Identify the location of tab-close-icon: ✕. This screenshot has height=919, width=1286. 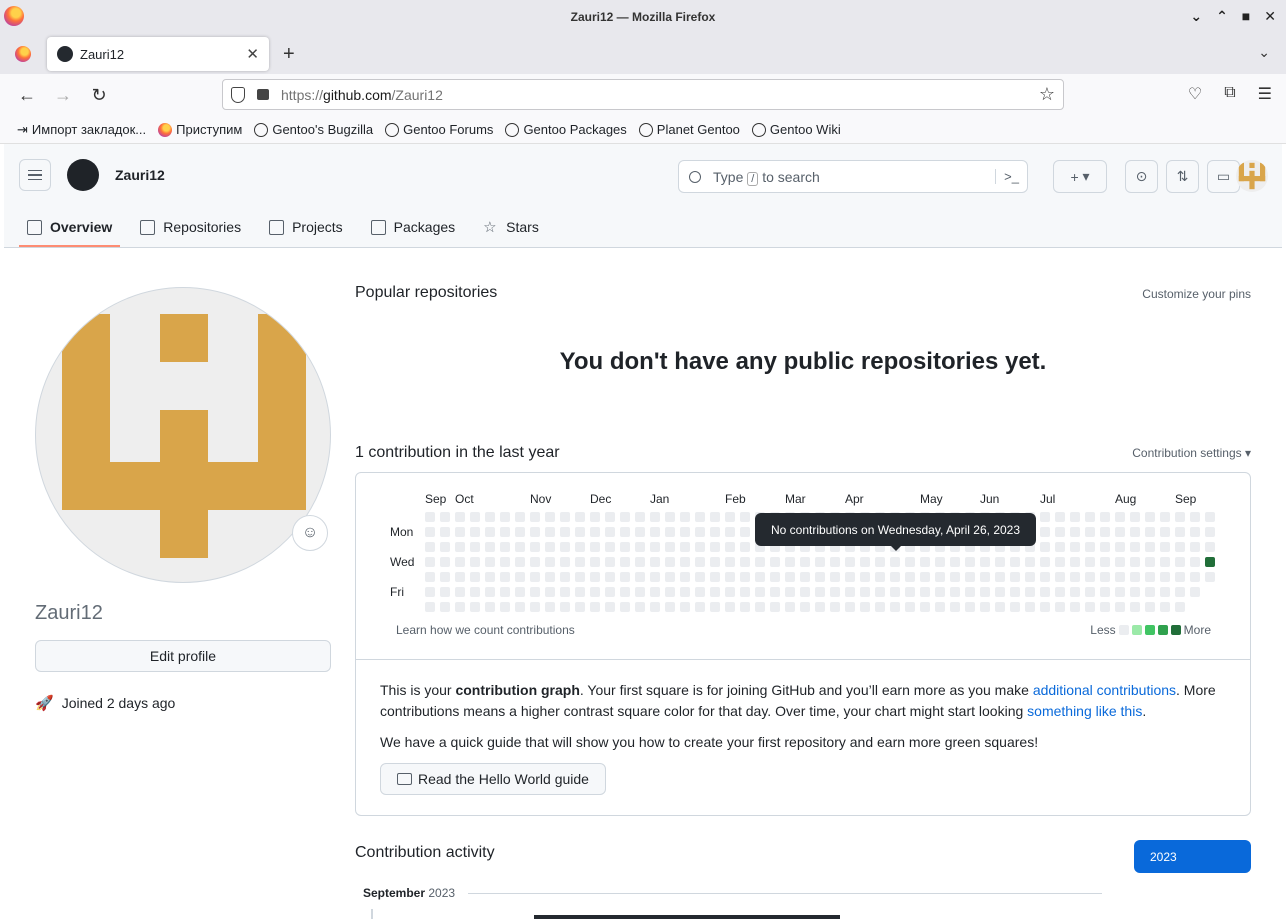
(252, 54).